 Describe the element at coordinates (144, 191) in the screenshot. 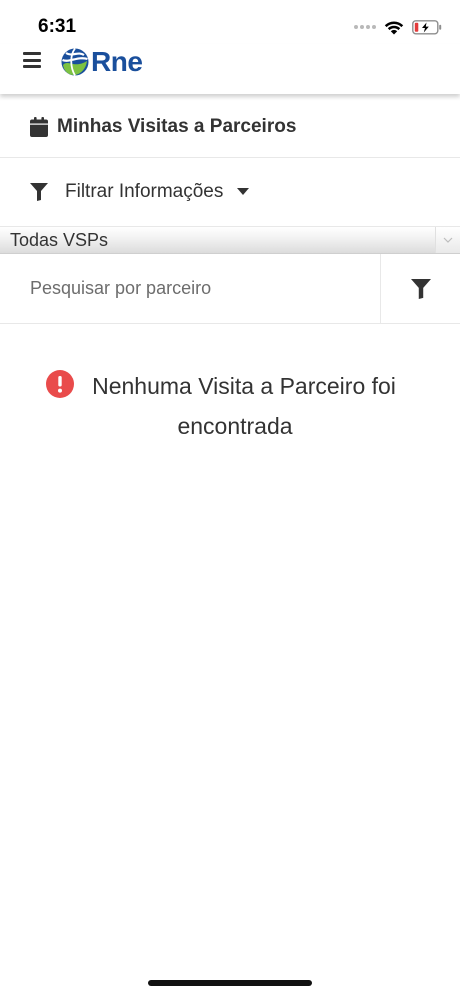

I see `filter-label: Filtrar Informações` at that location.